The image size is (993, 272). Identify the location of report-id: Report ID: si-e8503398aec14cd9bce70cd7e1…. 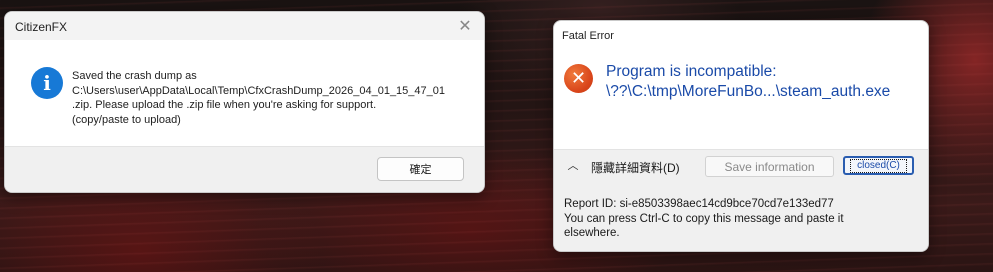
(699, 204).